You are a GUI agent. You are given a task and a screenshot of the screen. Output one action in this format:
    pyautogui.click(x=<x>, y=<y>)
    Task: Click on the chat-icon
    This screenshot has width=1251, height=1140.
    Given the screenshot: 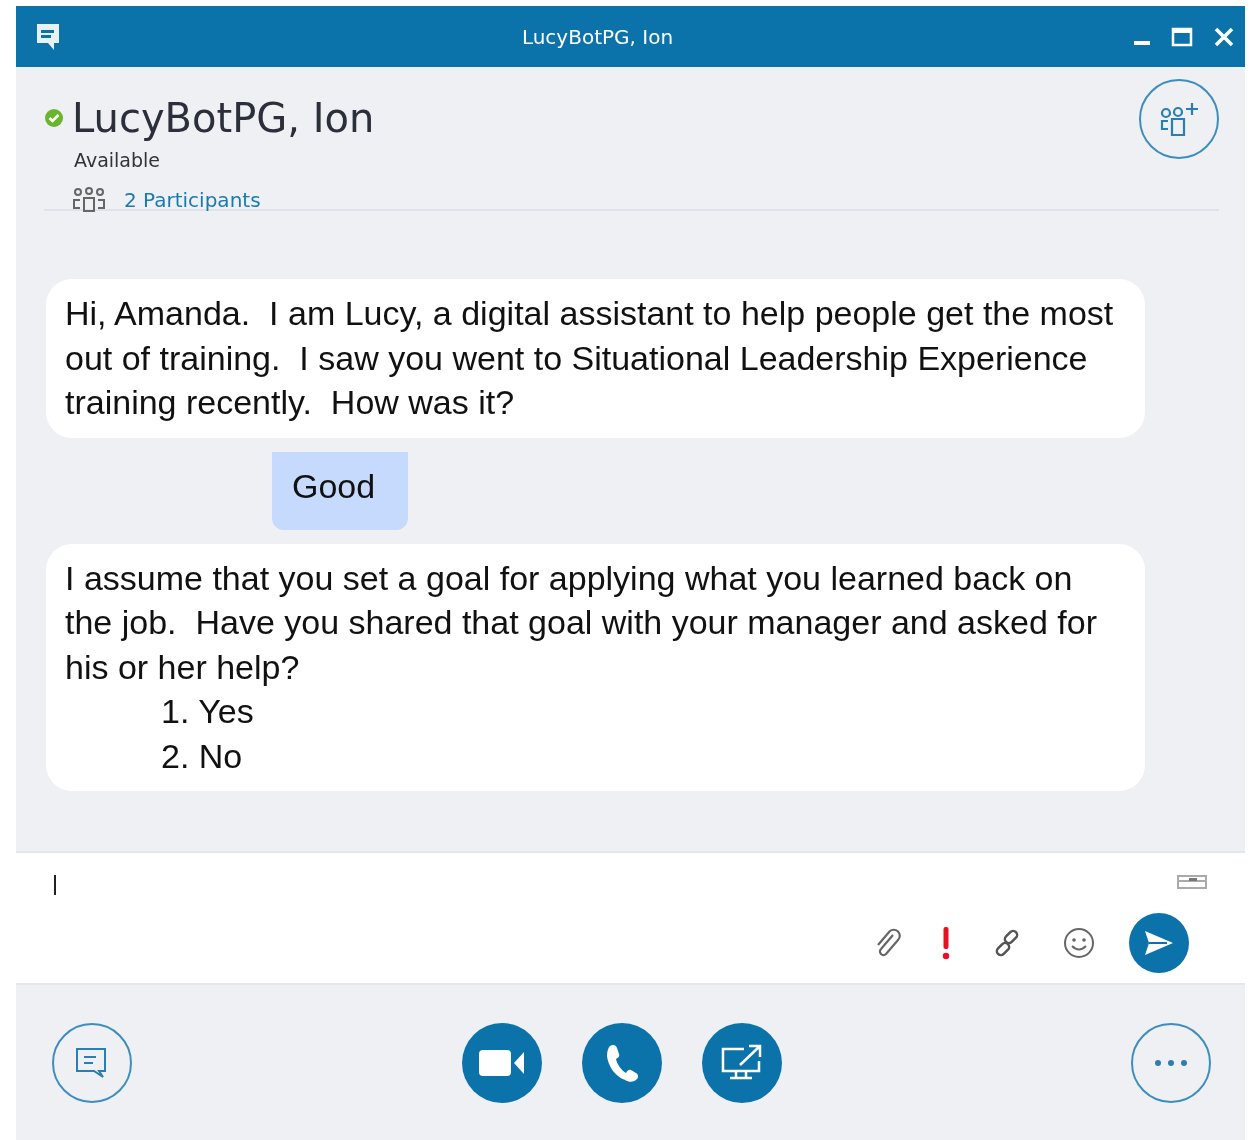 What is the action you would take?
    pyautogui.click(x=48, y=36)
    